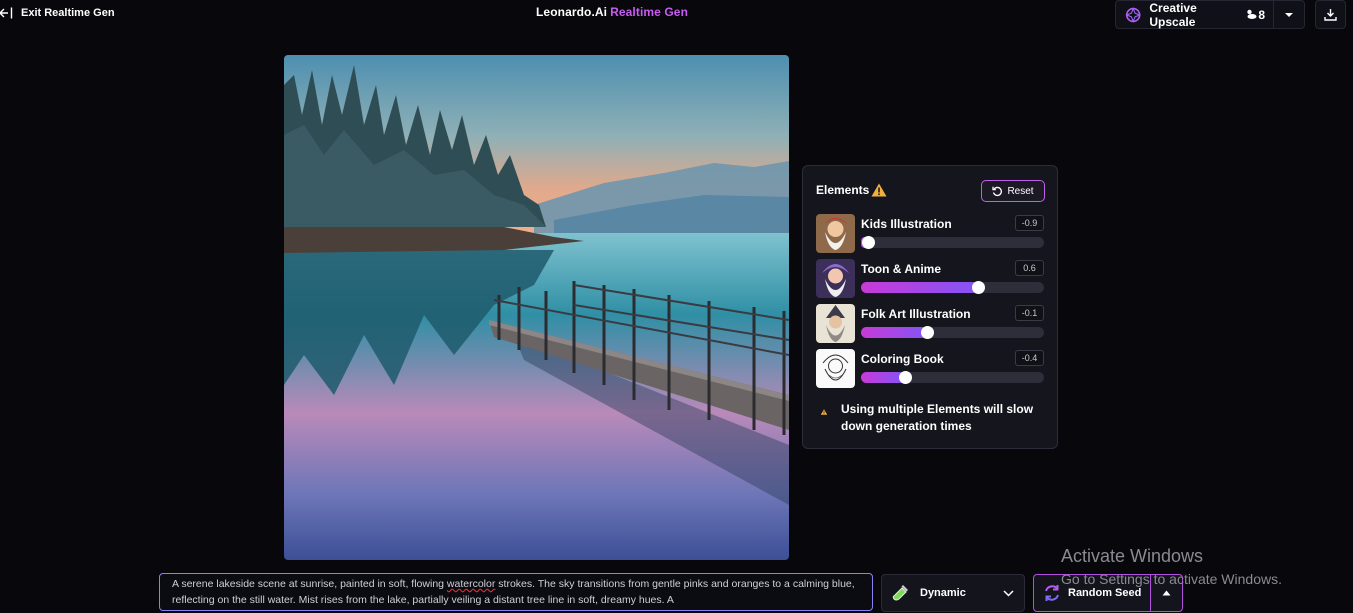 This screenshot has width=1353, height=613. I want to click on element-toon-anime: Toon & Anime 0.6, so click(931, 279).